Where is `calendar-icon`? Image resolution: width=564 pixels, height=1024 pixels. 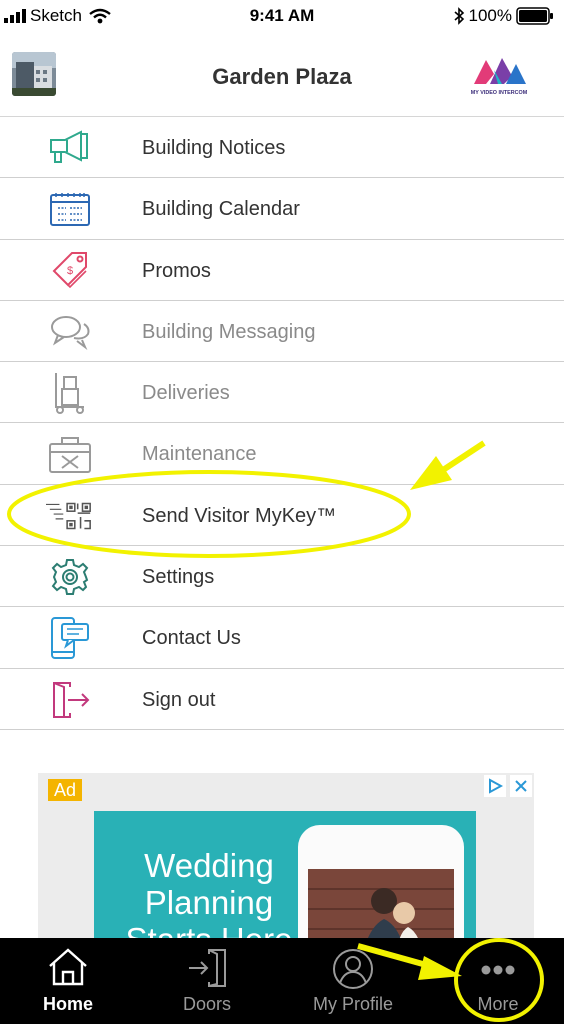 calendar-icon is located at coordinates (70, 209).